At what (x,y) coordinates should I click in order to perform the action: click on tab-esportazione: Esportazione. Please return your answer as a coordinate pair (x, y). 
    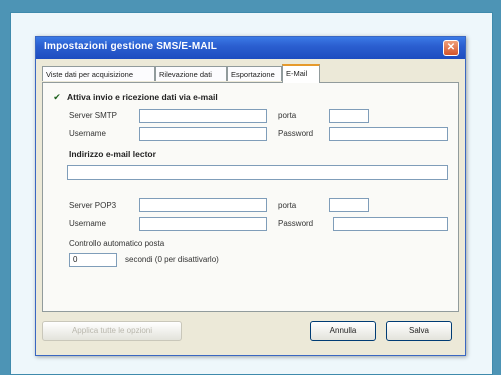
    Looking at the image, I should click on (254, 73).